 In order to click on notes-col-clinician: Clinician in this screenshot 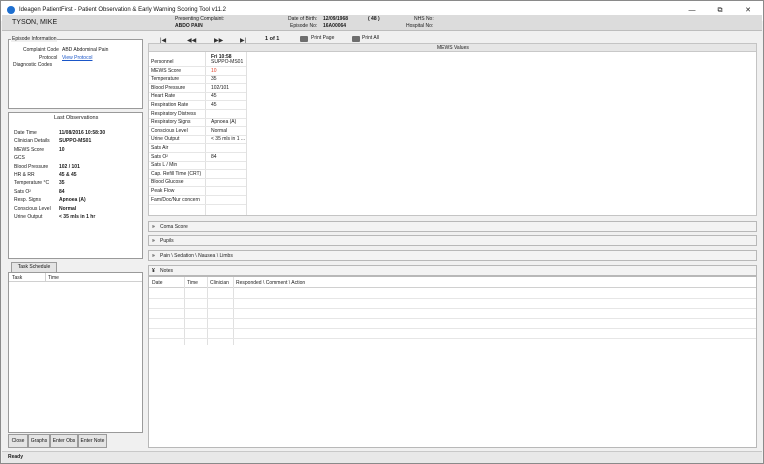, I will do `click(219, 283)`.